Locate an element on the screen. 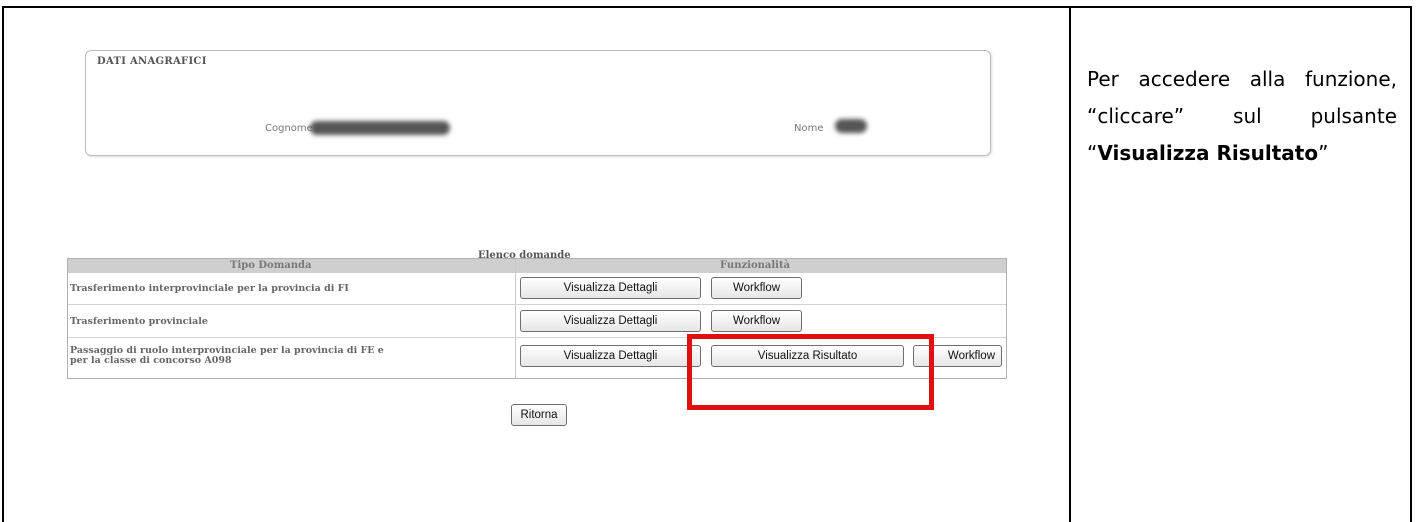  row1-visualizza-dettagli-button: Visualizza Dettagli is located at coordinates (610, 288).